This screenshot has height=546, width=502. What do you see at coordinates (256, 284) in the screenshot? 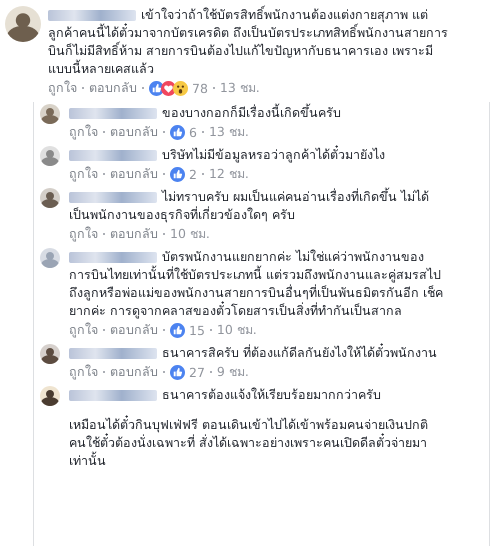
I see `reply-text: บัตรพนักงานแยกยากค่ะ ไม่ใช่แค่ว่าพนักงานของการบินไทยเท่านั้นที่ใช้บัตรประเภทนี้ แต่รวมถึงพนักงานและคู่สมรสไปถึงลูกหรือพ่อแม่ของพนักงานสายการบินอื่นๆที่เป็นพันธมิตรกันอีก เช็คยากค่ะ การดูจากคลาสของตั๋วโดยสารเป็นสิ่งที่ทำกันเป็นสากล` at bounding box center [256, 284].